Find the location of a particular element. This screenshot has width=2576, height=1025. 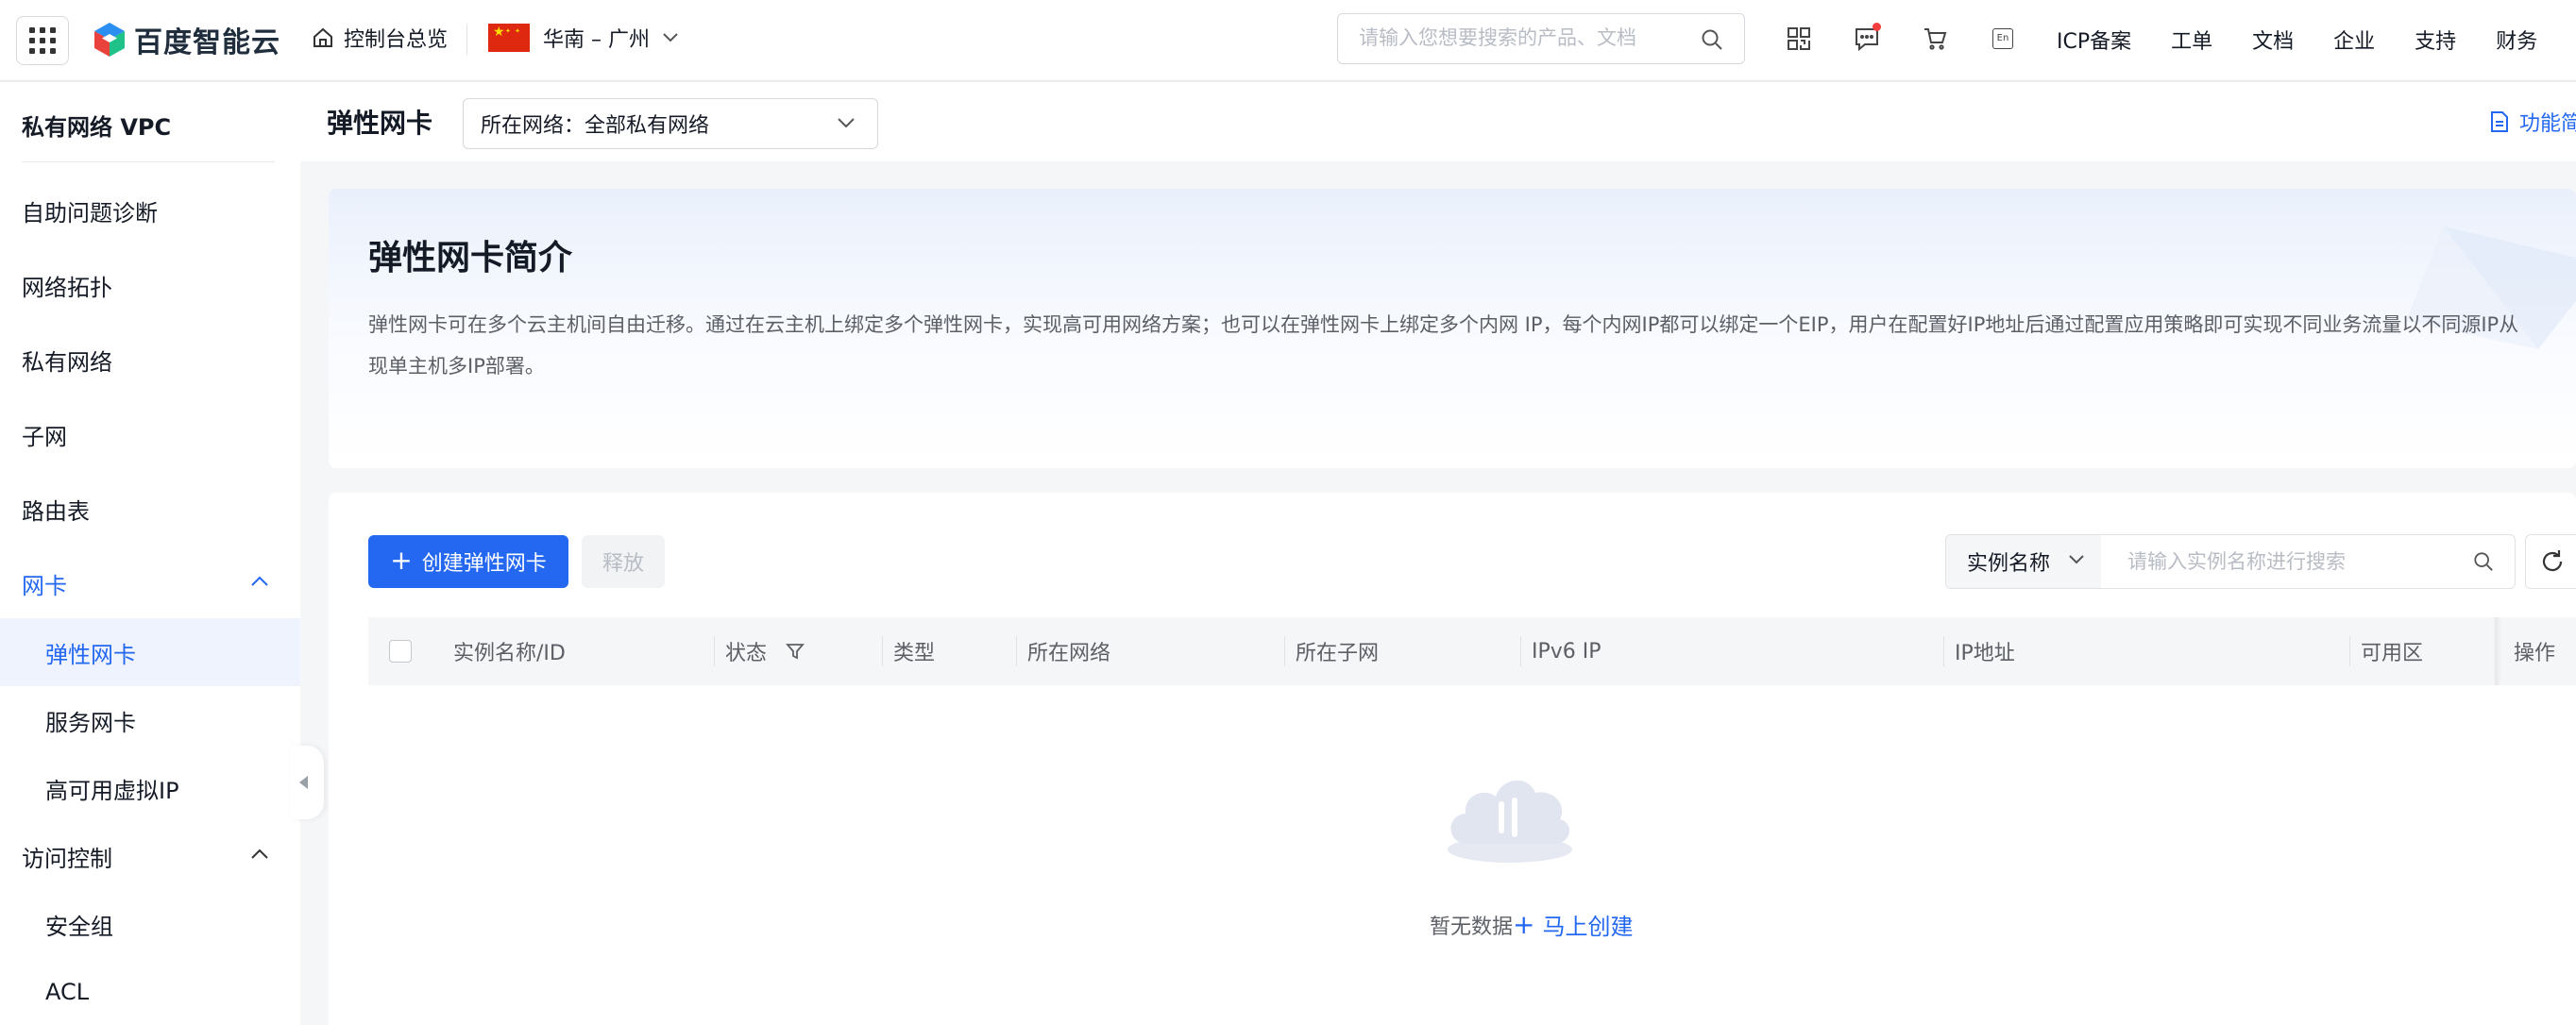

instance-search-input is located at coordinates (2321, 562).